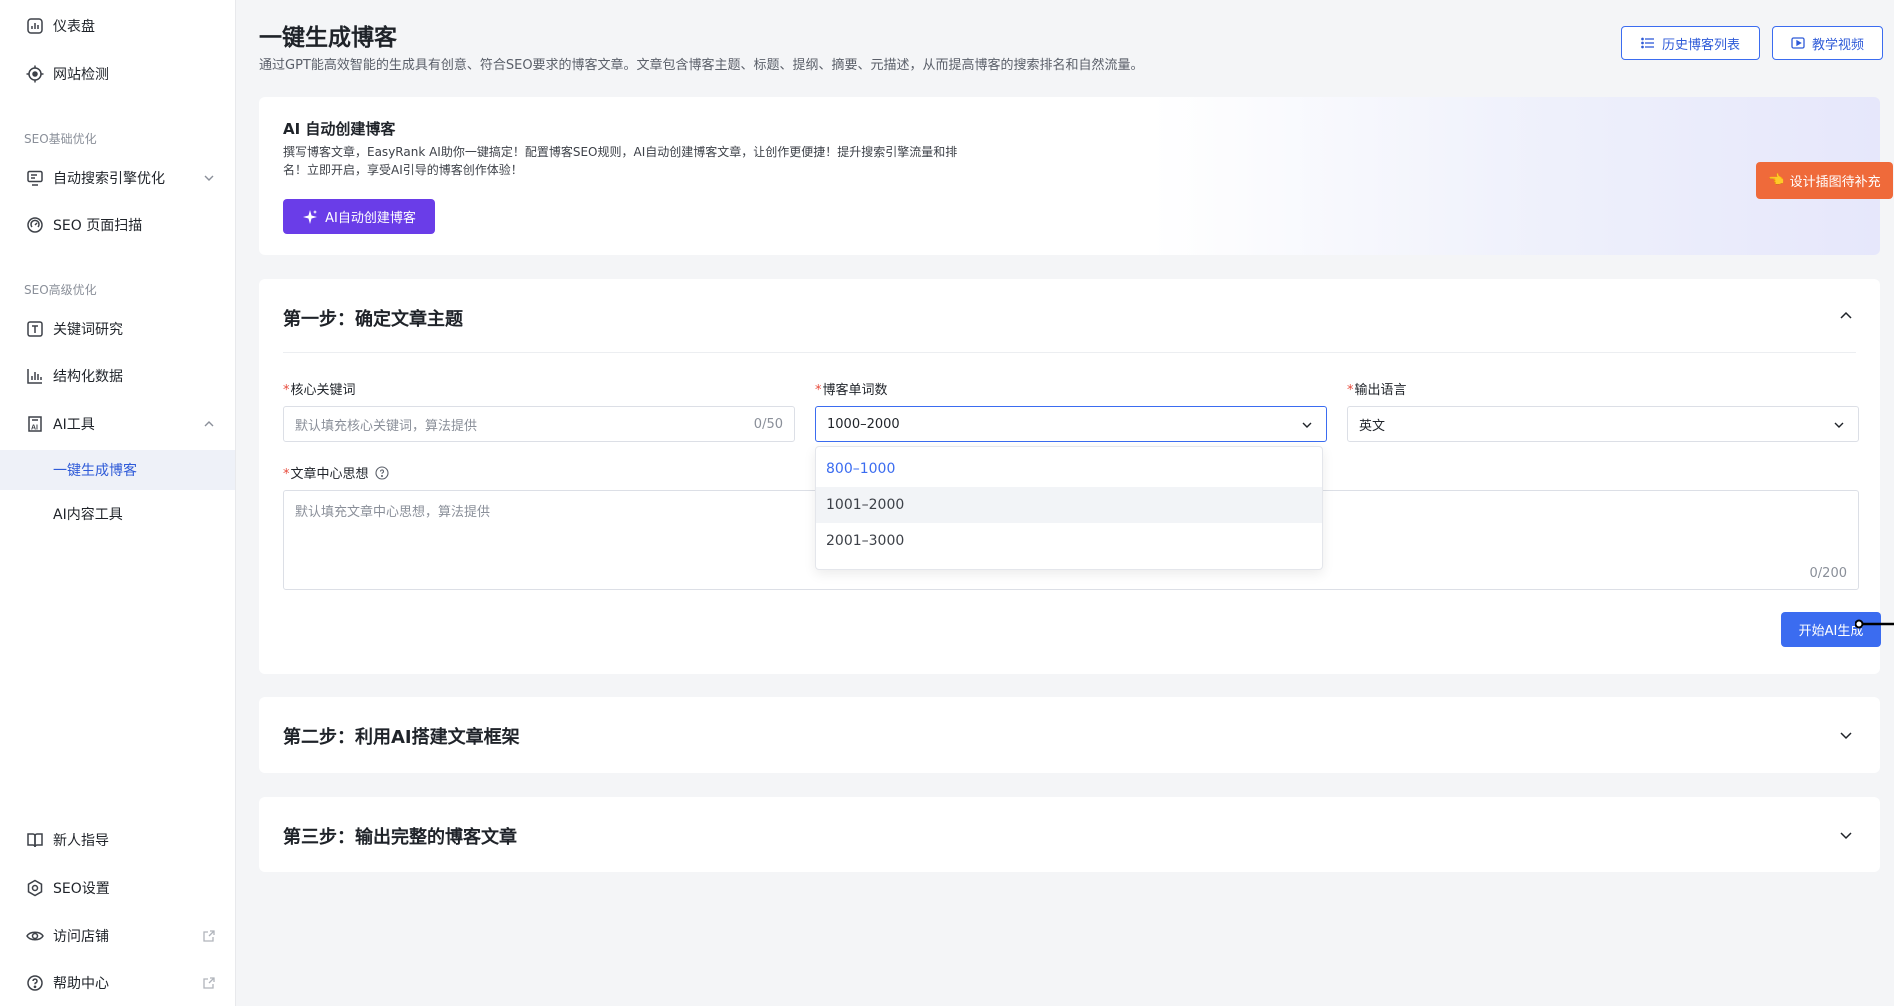  Describe the element at coordinates (863, 424) in the screenshot. I see `wordcount-value: 1000–2000` at that location.